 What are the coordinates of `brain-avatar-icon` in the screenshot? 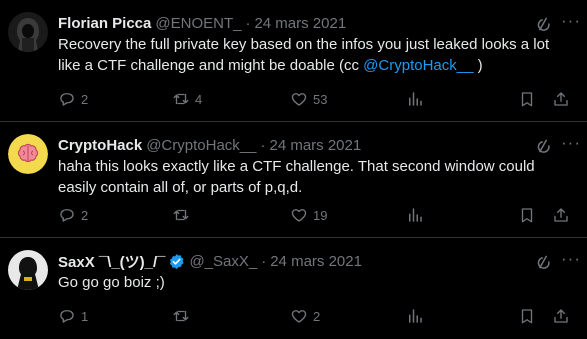 It's located at (28, 154).